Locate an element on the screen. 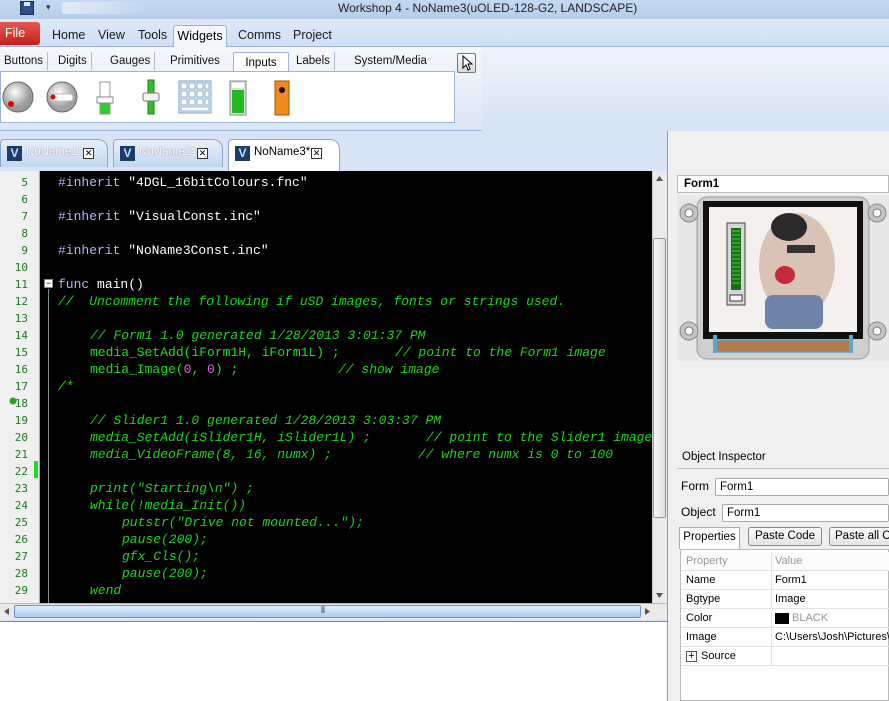  tab-properties: Properties is located at coordinates (709, 538).